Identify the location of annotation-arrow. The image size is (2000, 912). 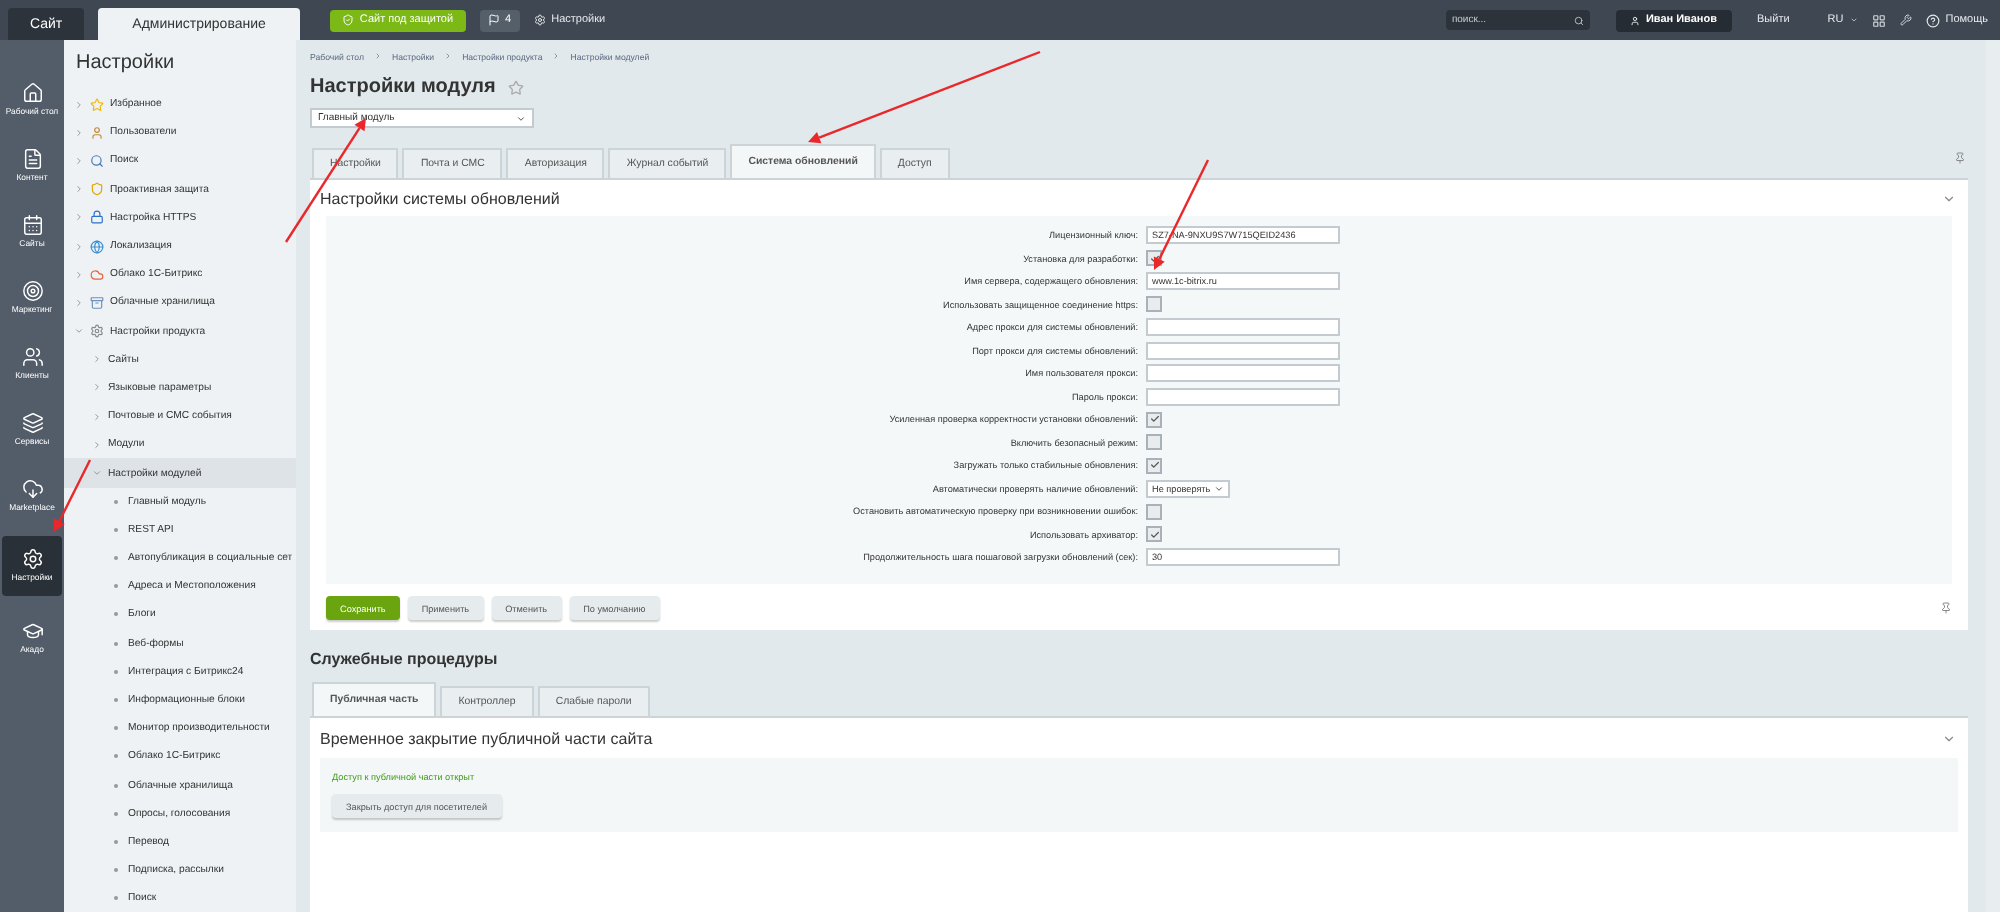
(73, 495).